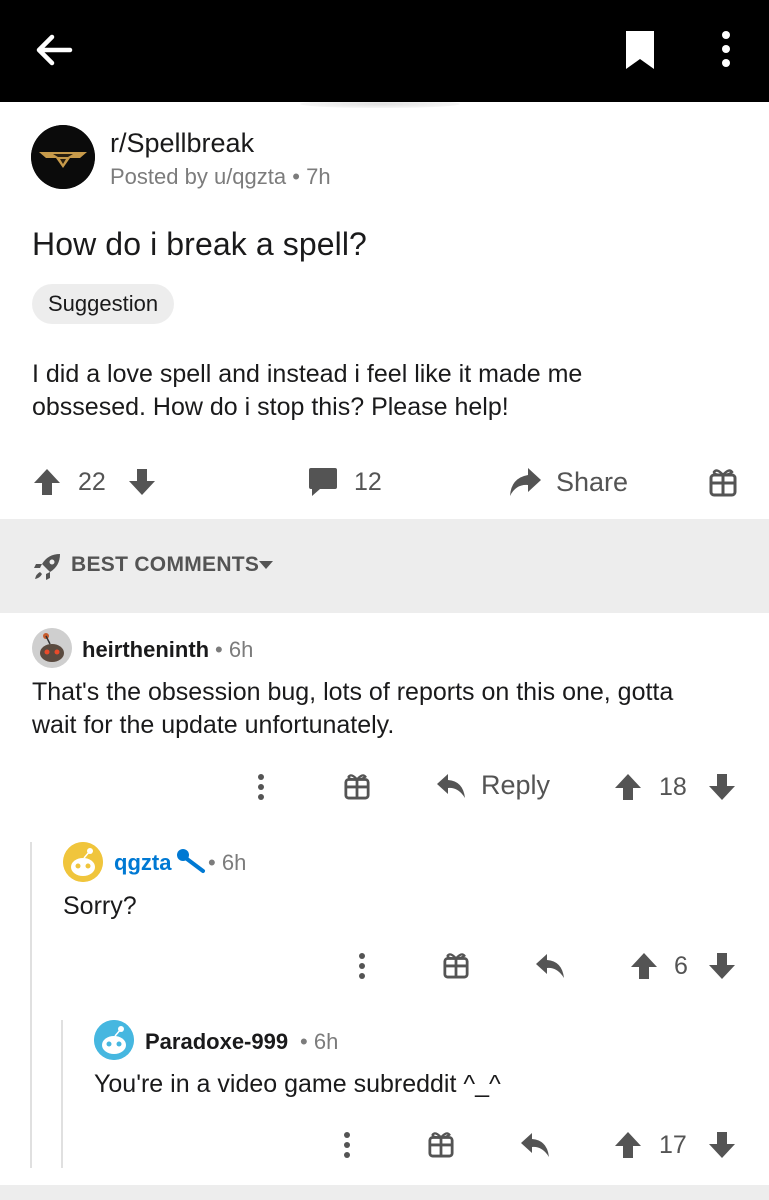 This screenshot has height=1200, width=769. Describe the element at coordinates (266, 565) in the screenshot. I see `chevron-down-icon` at that location.